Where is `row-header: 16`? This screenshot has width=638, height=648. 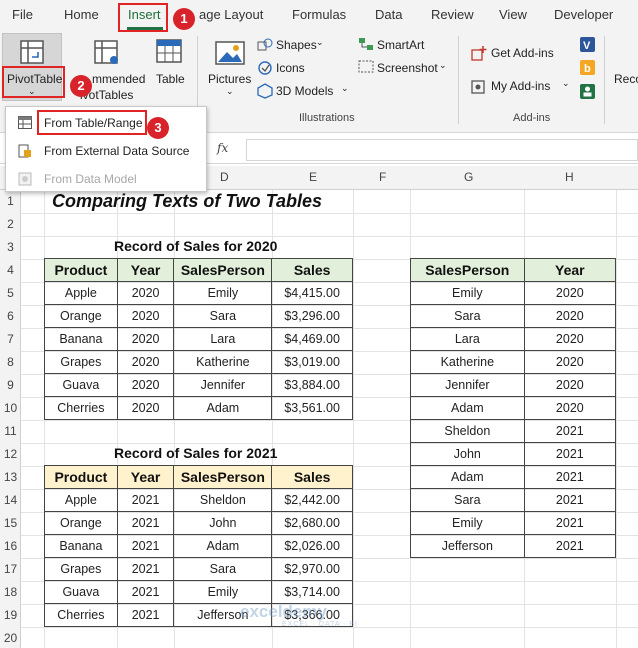
row-header: 16 is located at coordinates (10, 546).